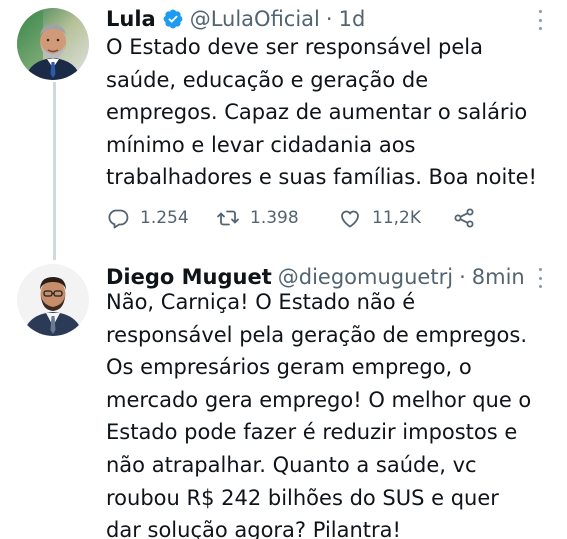 The height and width of the screenshot is (539, 567). Describe the element at coordinates (164, 218) in the screenshot. I see `reply-count: 1.254` at that location.